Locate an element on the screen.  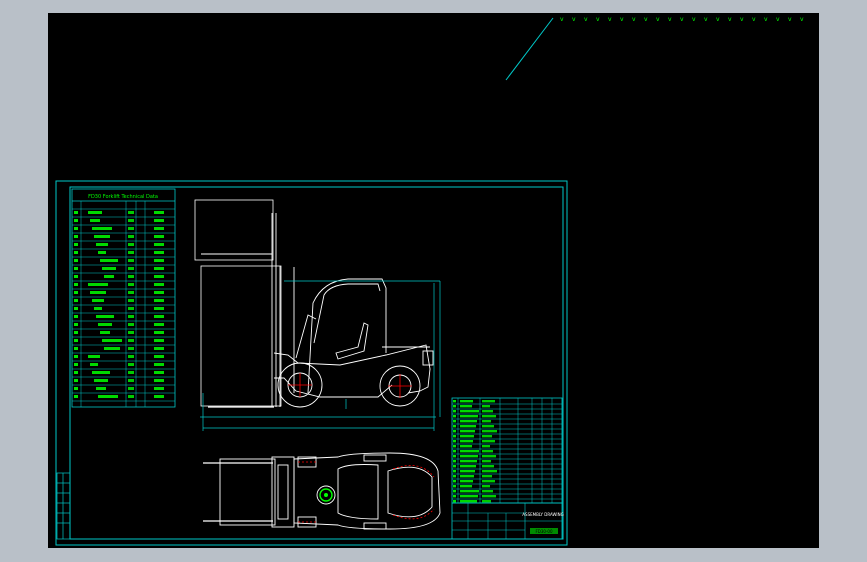
parts-list-table is located at coordinates (507, 450).